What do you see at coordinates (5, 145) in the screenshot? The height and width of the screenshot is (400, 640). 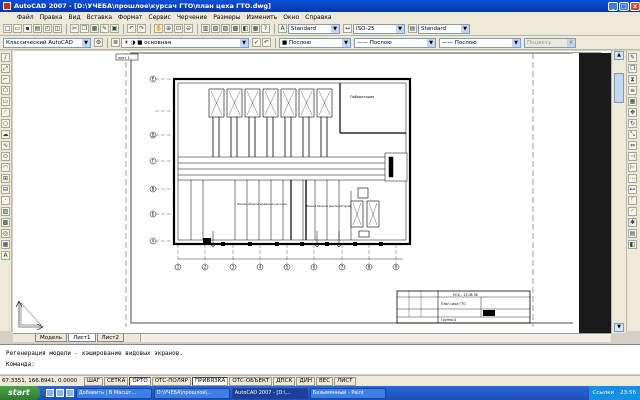 I see `spline-icon: ∿` at bounding box center [5, 145].